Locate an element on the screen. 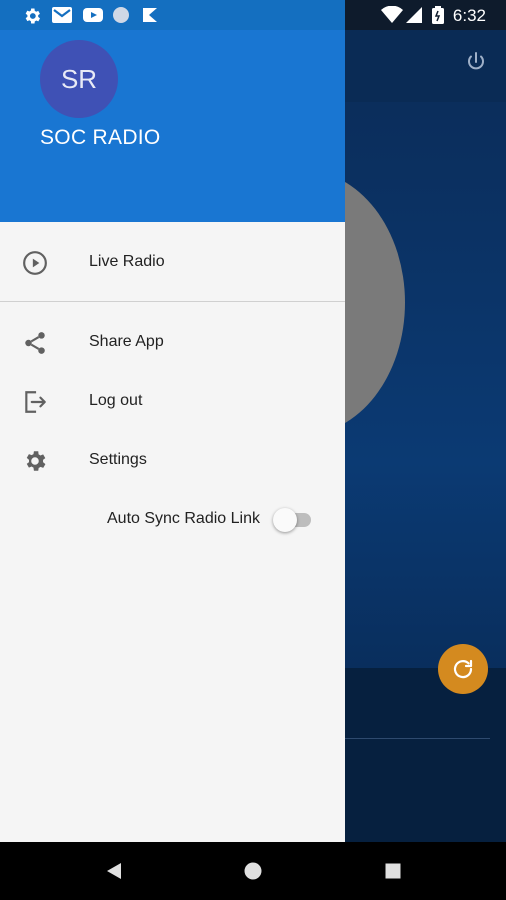  avatar: SR is located at coordinates (79, 79).